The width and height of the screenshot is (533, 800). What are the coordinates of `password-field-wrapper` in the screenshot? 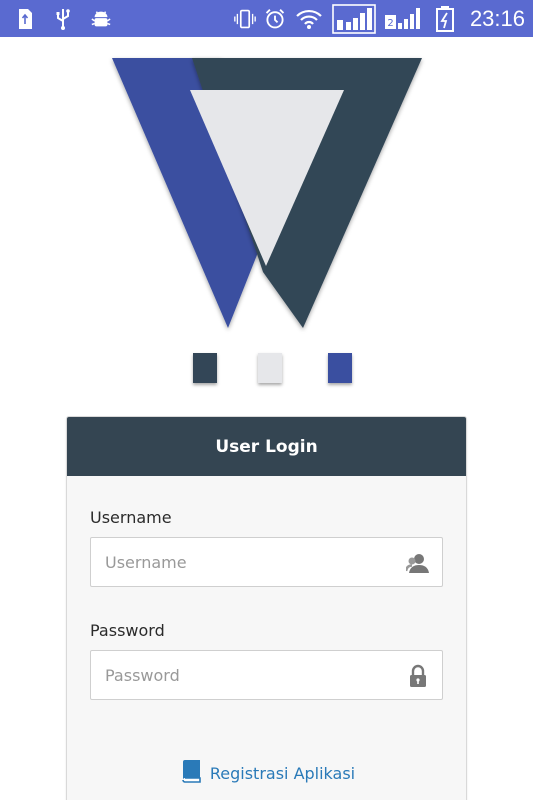 It's located at (266, 675).